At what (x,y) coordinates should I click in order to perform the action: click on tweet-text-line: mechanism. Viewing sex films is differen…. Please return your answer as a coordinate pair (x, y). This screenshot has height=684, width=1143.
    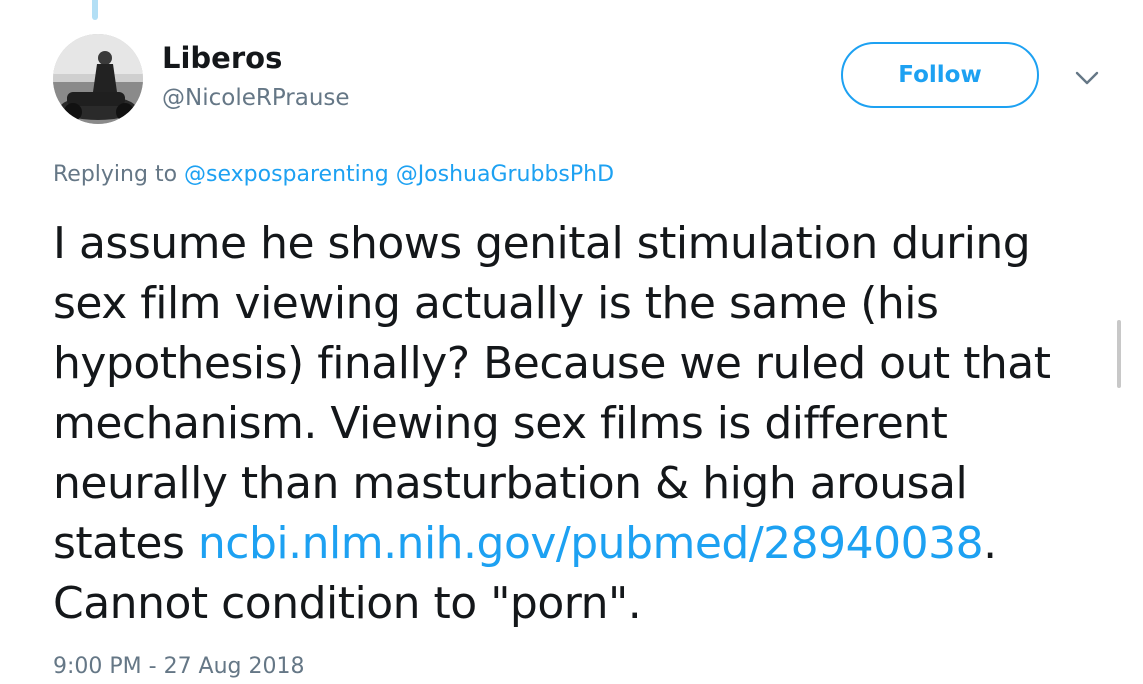
    Looking at the image, I should click on (500, 423).